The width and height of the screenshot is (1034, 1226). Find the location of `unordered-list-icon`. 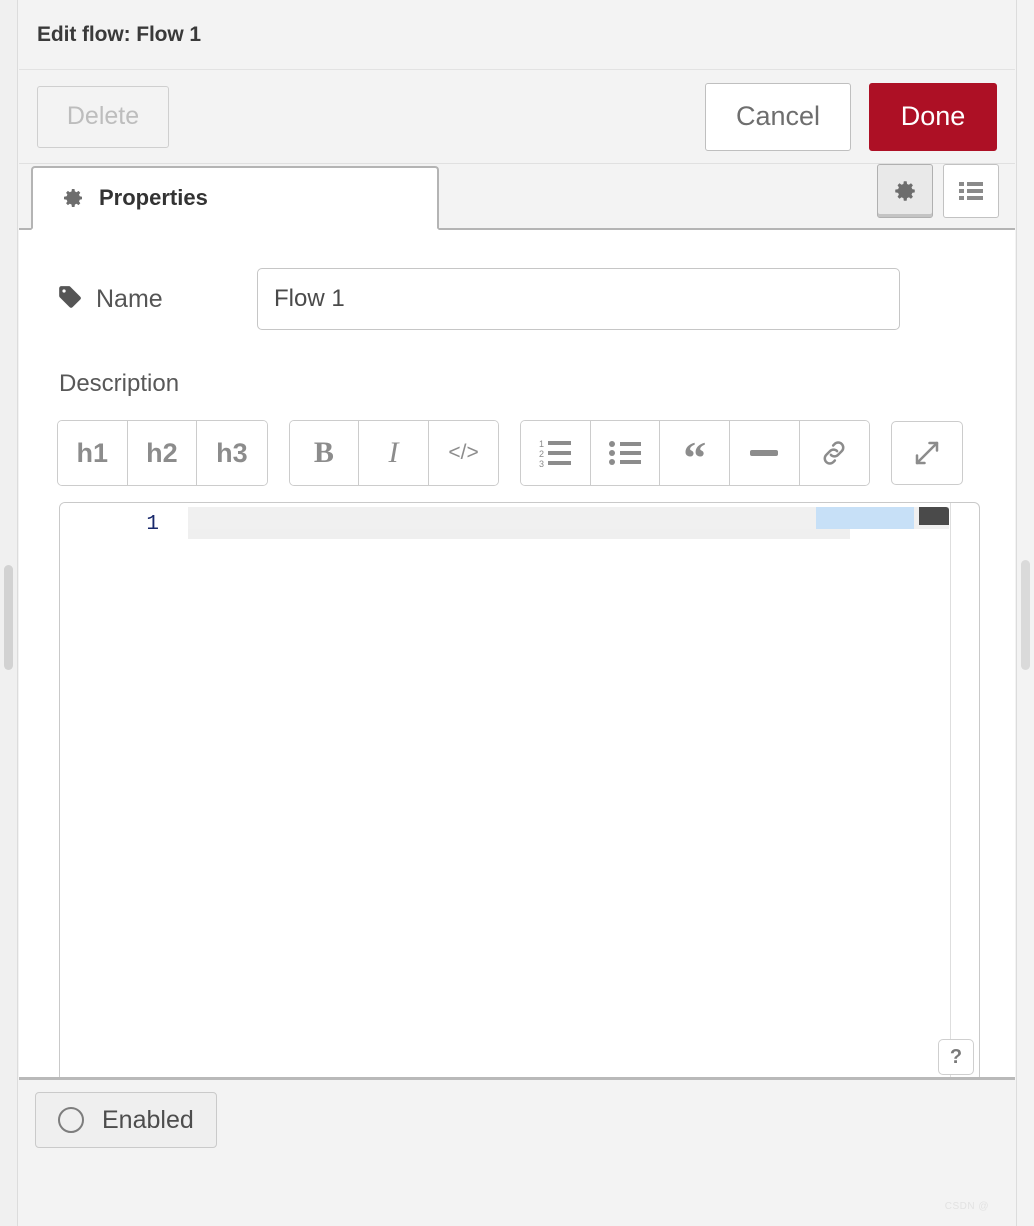

unordered-list-icon is located at coordinates (625, 453).